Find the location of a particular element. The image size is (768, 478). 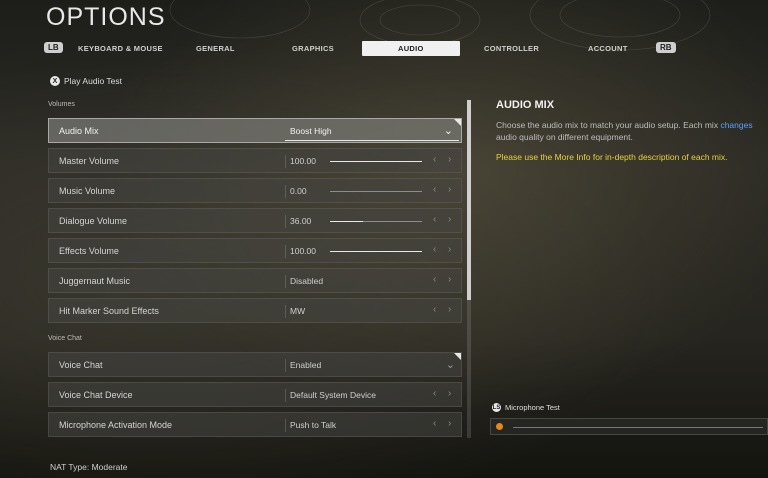

microphone-level-indicator is located at coordinates (499, 426).